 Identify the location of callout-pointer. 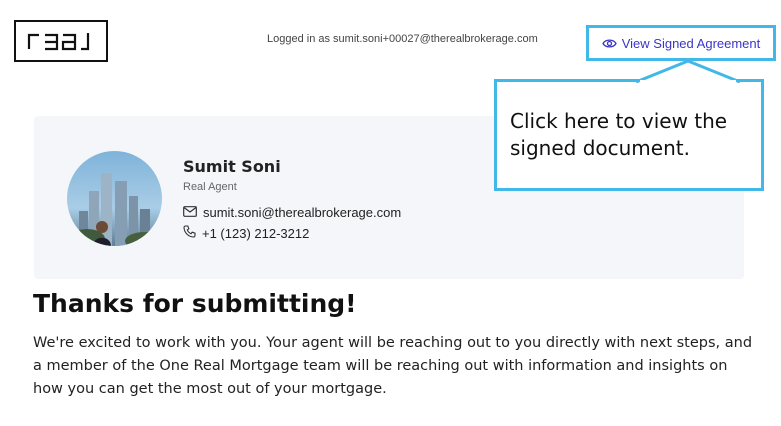
(688, 71).